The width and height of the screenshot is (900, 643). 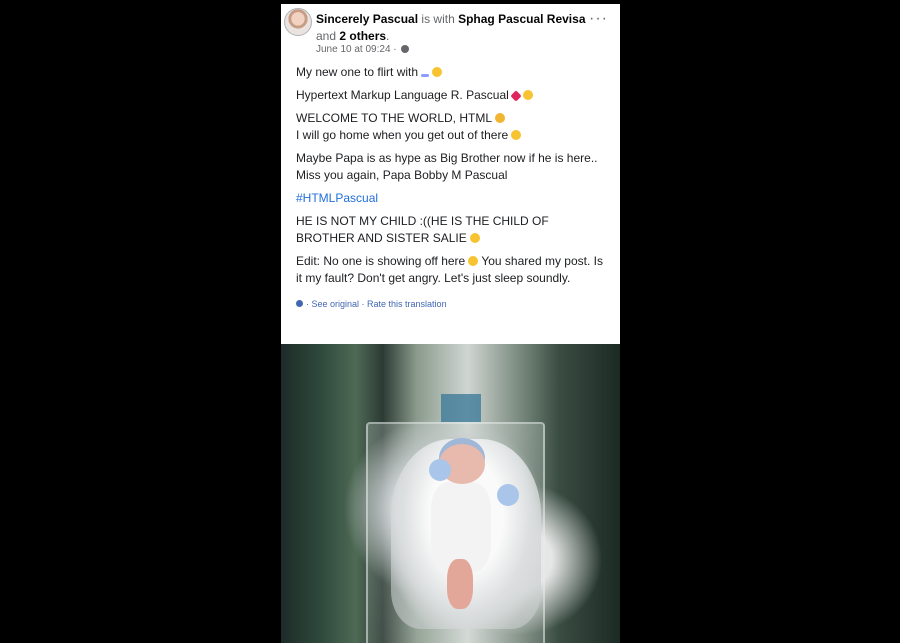 I want to click on baby-hand-left, so click(x=440, y=470).